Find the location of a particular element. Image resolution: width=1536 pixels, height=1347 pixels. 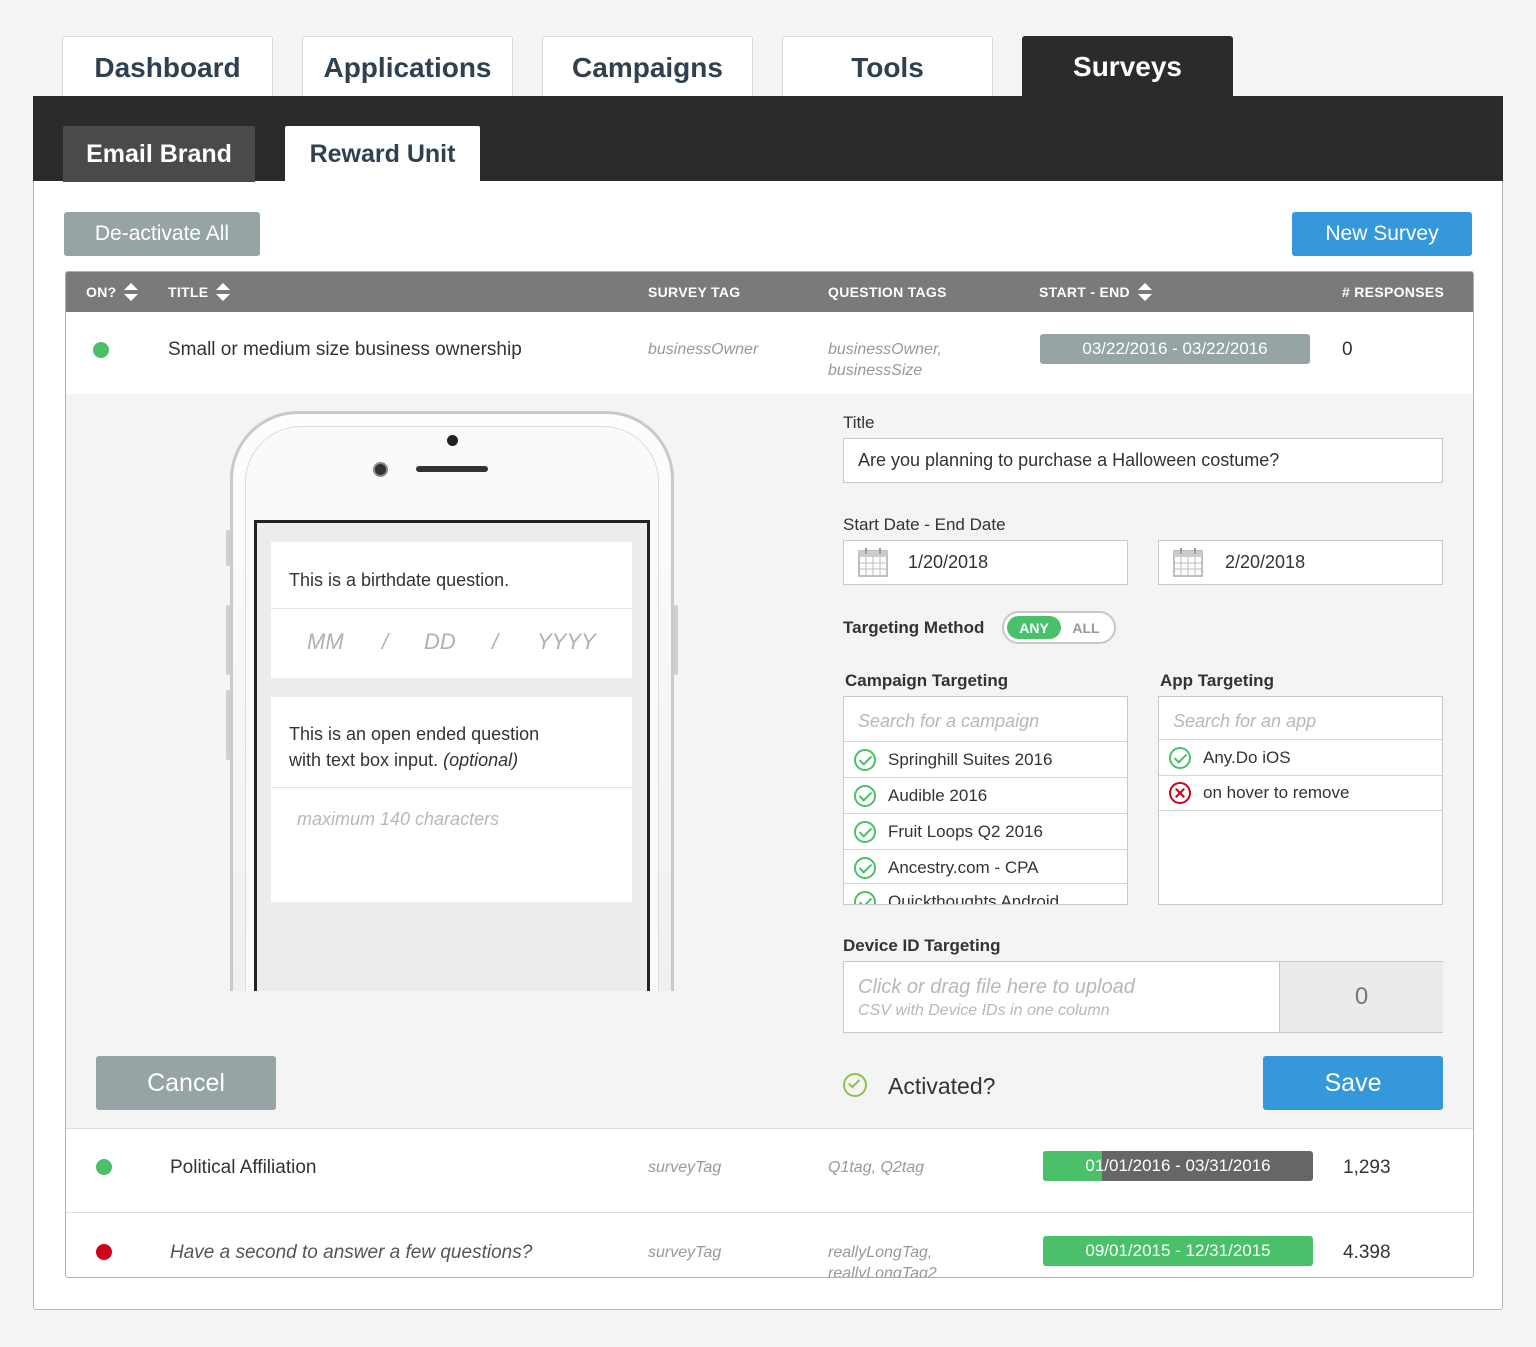

question-tags: businessOwner, is located at coordinates (885, 349).